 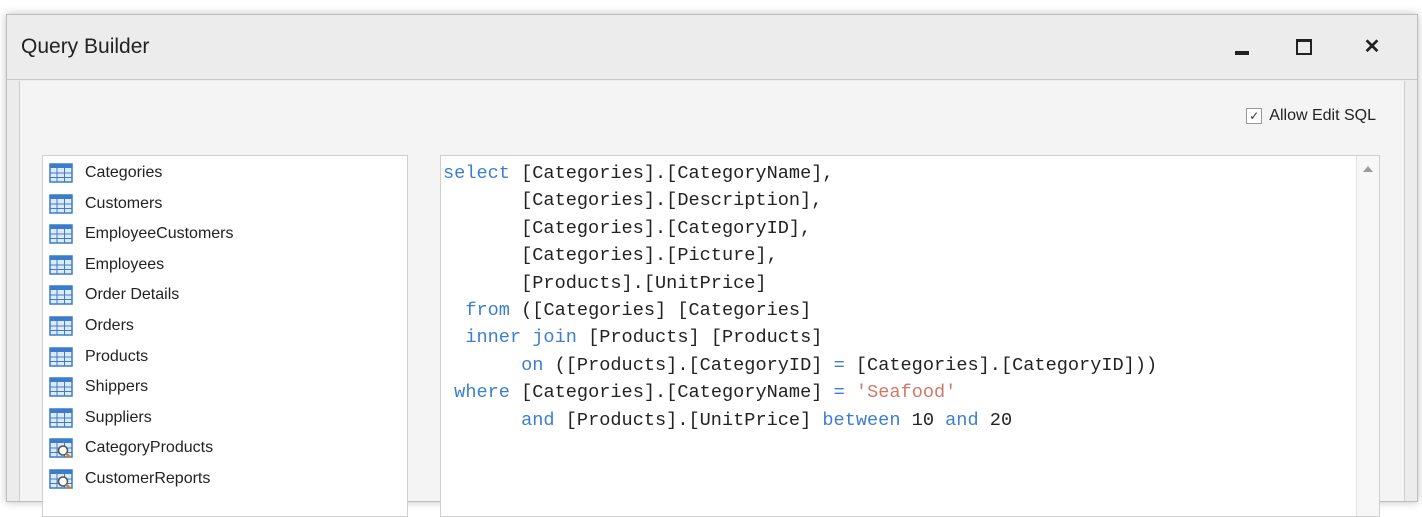 I want to click on sql-string: 'Seafood', so click(x=906, y=393).